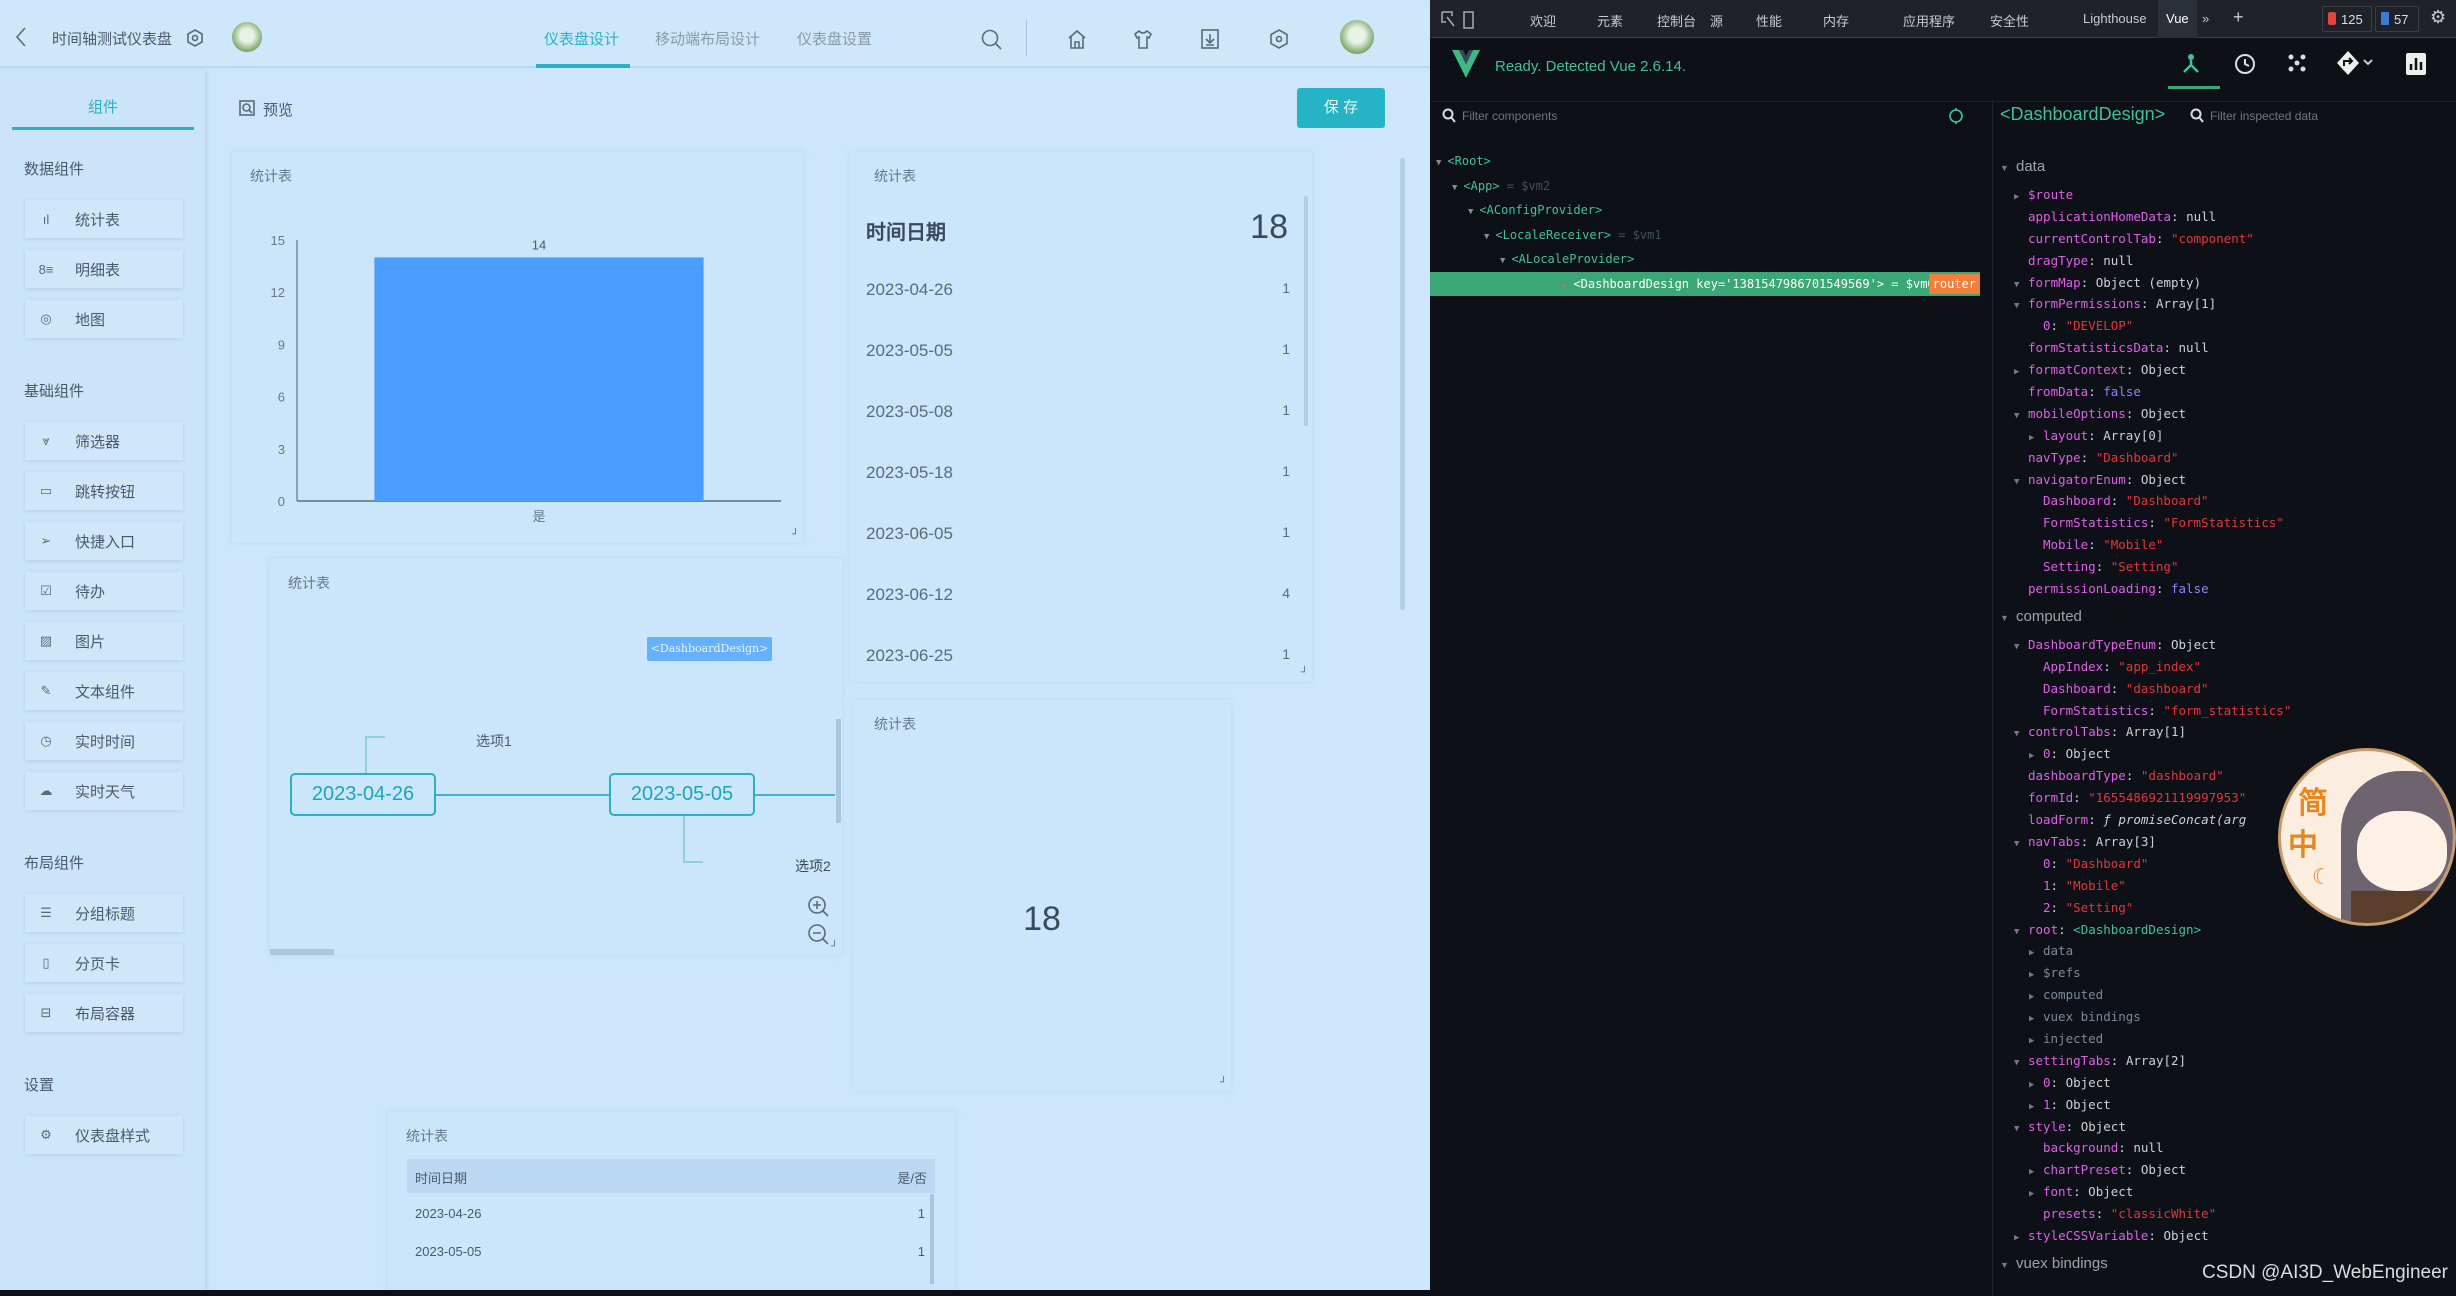  Describe the element at coordinates (1692, 116) in the screenshot. I see `filter-components-input` at that location.